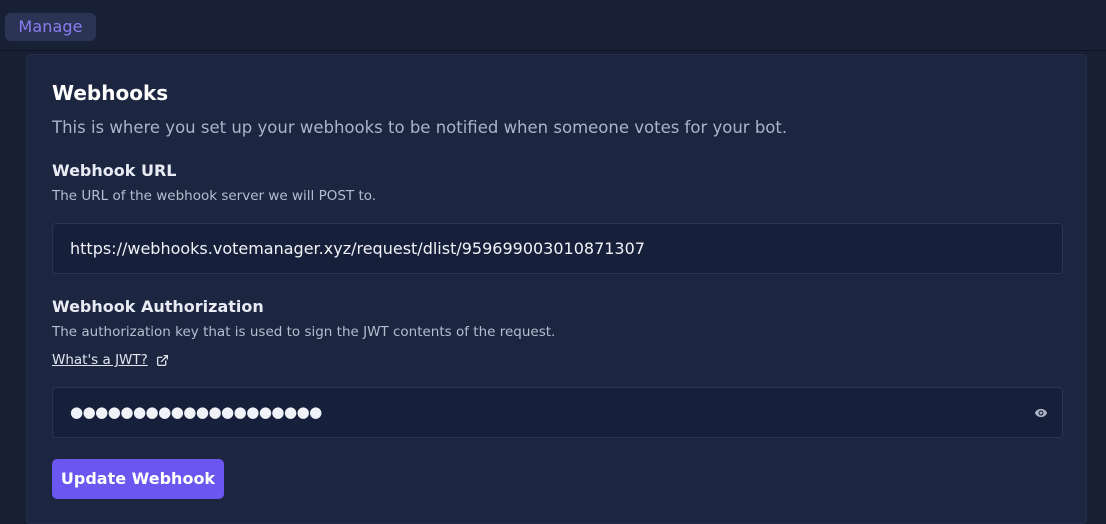 This screenshot has height=524, width=1106. What do you see at coordinates (162, 360) in the screenshot?
I see `external-link-icon` at bounding box center [162, 360].